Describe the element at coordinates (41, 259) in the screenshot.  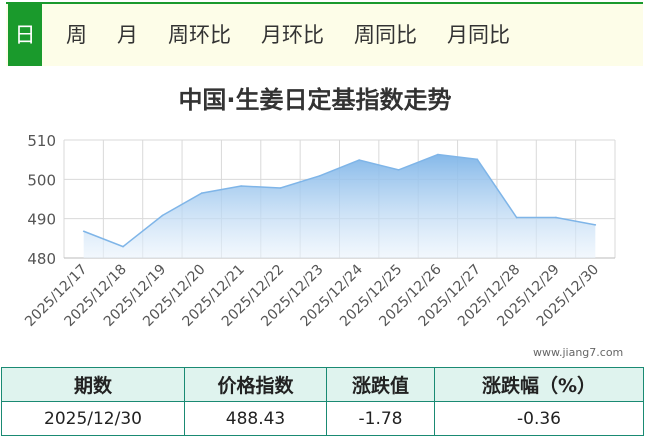
I see `y-tick-label: 480` at that location.